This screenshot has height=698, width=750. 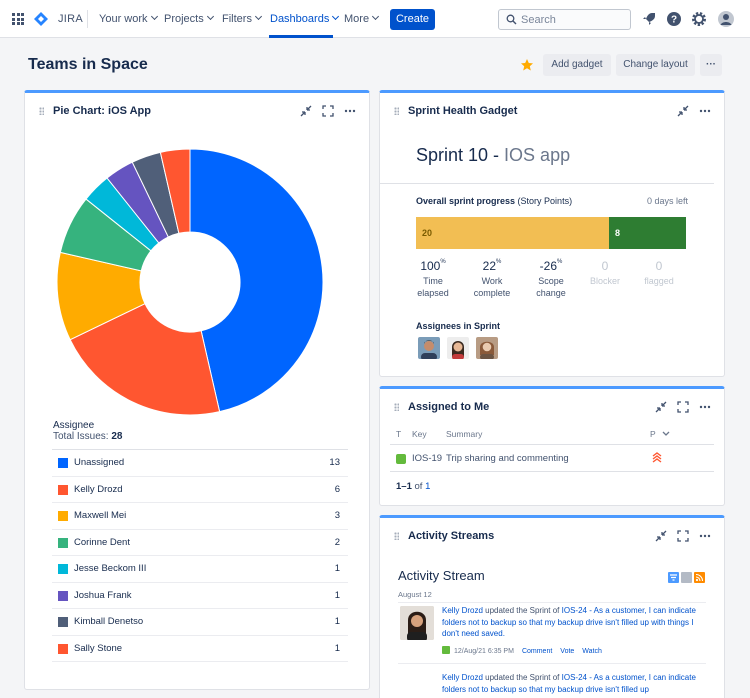 What do you see at coordinates (711, 65) in the screenshot?
I see `dashboard-more-button: ···` at bounding box center [711, 65].